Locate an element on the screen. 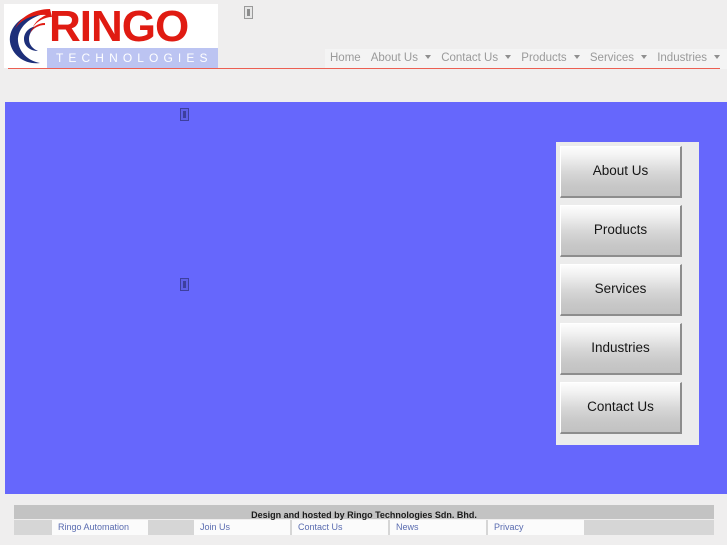 The width and height of the screenshot is (727, 545). nav-item-industries: Industries is located at coordinates (688, 56).